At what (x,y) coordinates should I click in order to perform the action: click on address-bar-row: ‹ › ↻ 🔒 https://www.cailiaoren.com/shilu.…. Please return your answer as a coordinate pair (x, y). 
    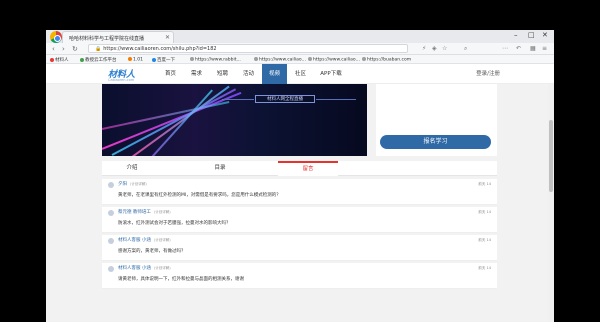
    Looking at the image, I should click on (300, 49).